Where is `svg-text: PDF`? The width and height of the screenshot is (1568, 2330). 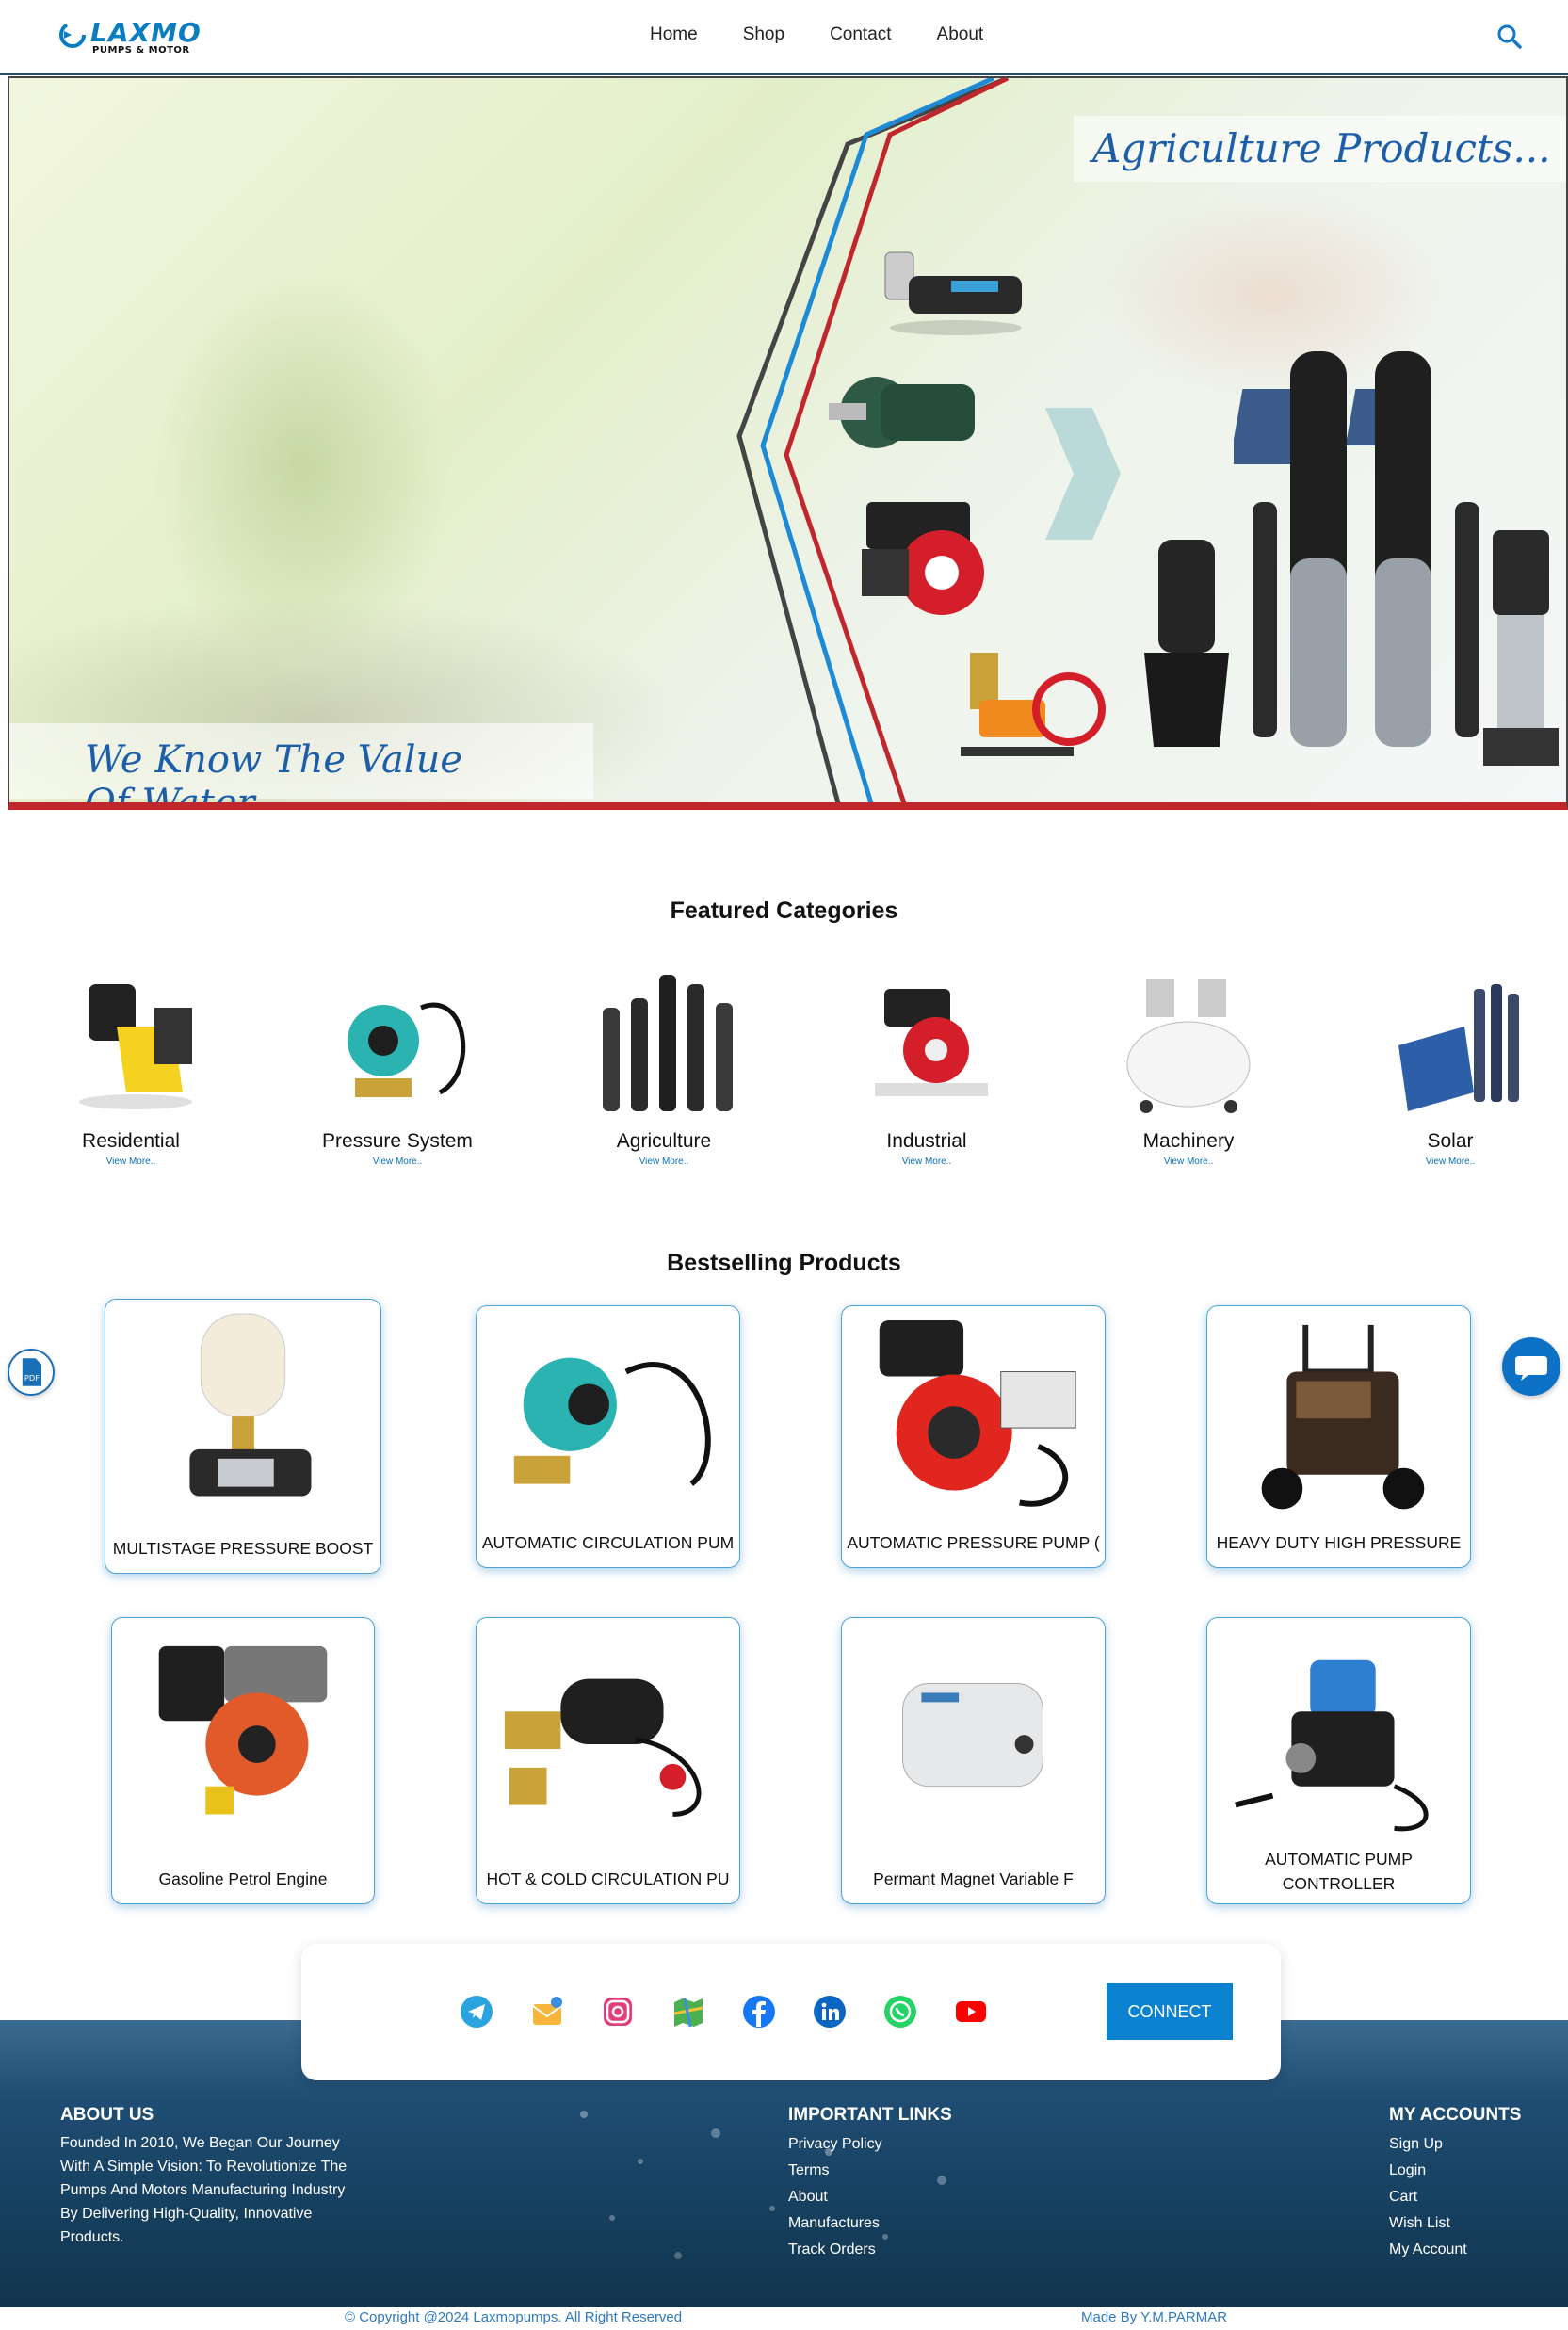
svg-text: PDF is located at coordinates (32, 1378).